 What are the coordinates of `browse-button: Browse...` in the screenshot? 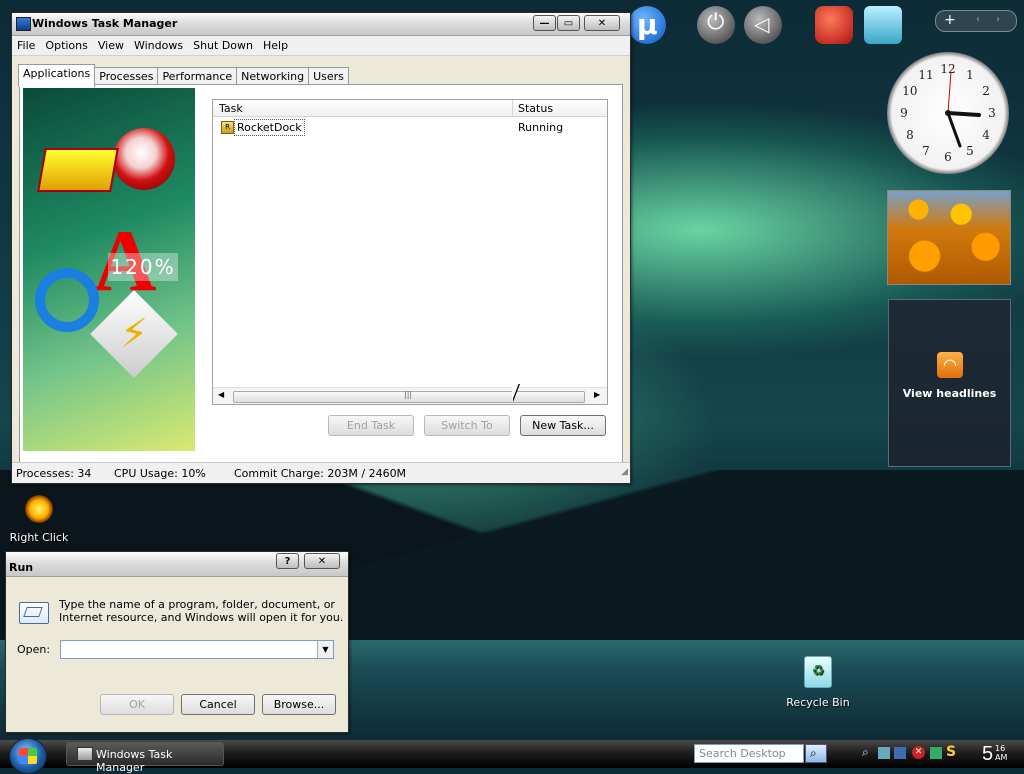 It's located at (299, 704).